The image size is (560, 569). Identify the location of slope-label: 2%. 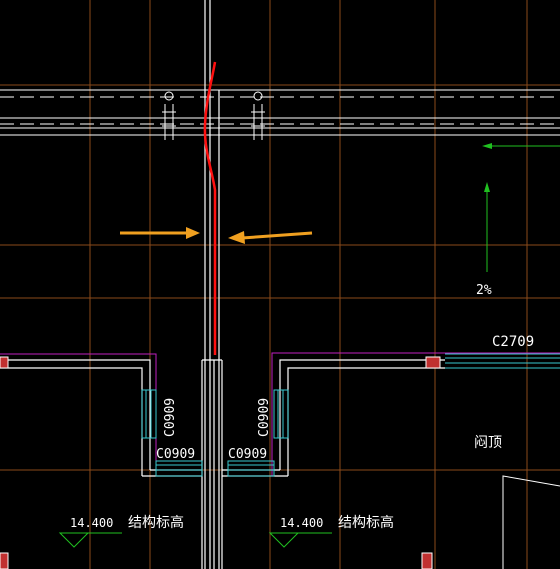
(484, 290).